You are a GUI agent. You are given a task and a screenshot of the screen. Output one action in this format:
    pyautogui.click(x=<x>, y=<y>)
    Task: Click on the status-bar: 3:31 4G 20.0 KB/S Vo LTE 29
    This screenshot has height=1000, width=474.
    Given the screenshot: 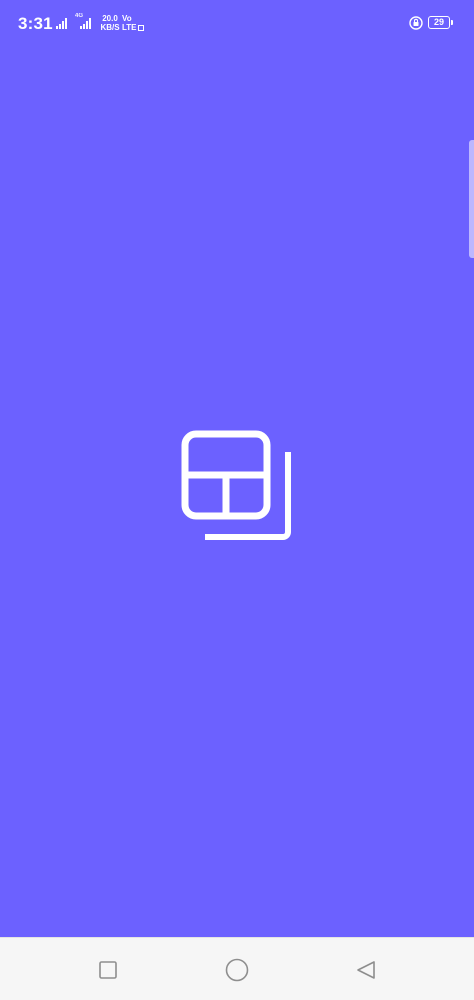 What is the action you would take?
    pyautogui.click(x=237, y=24)
    